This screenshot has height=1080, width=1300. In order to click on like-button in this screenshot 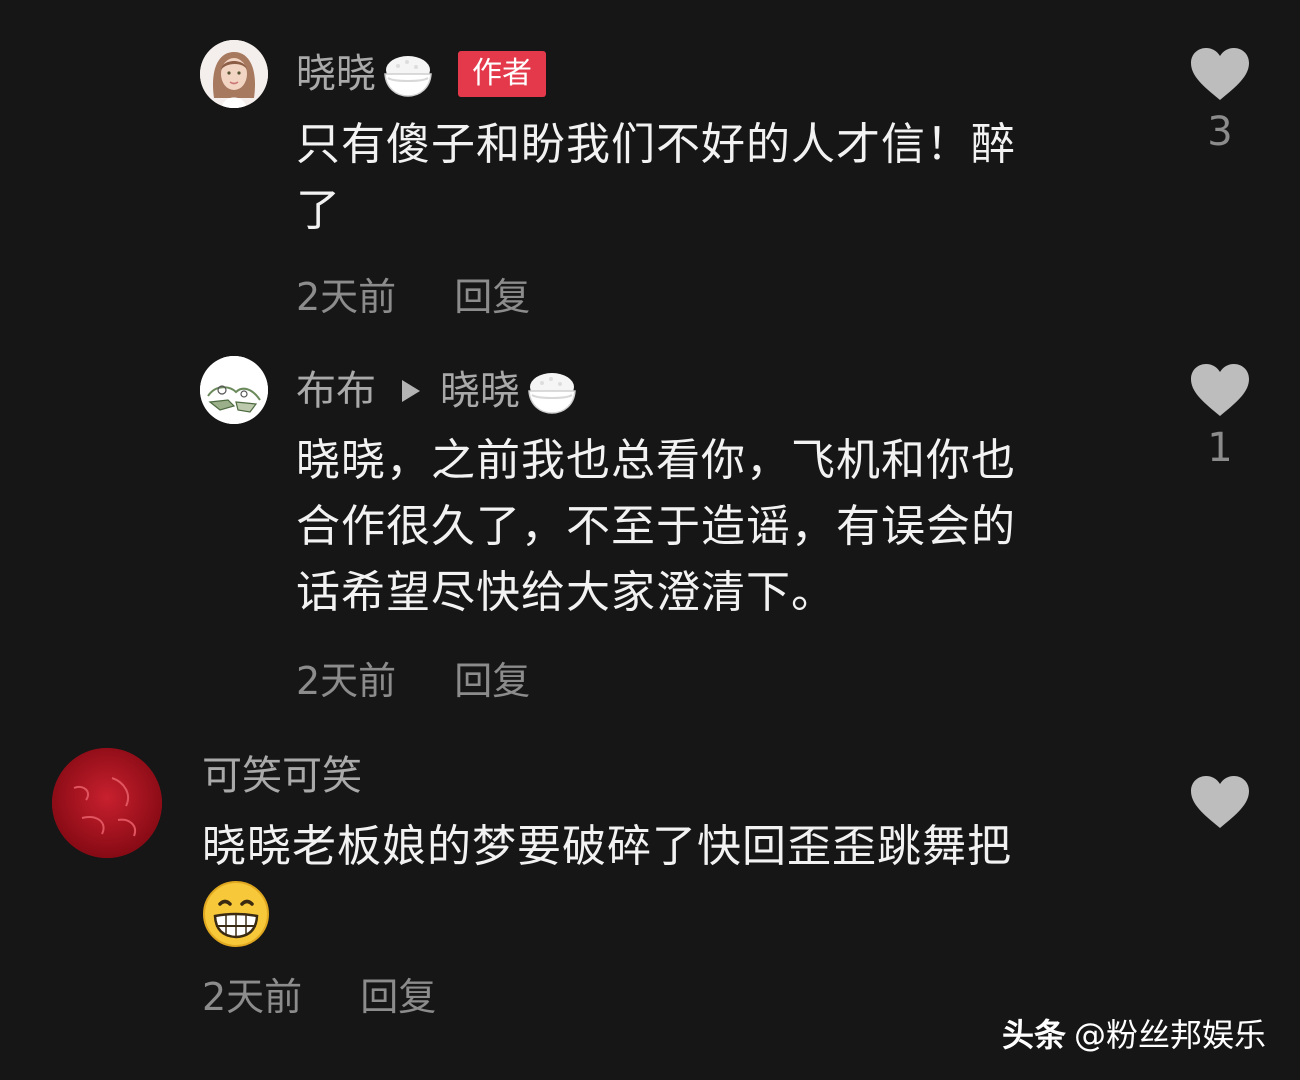, I will do `click(1220, 802)`.